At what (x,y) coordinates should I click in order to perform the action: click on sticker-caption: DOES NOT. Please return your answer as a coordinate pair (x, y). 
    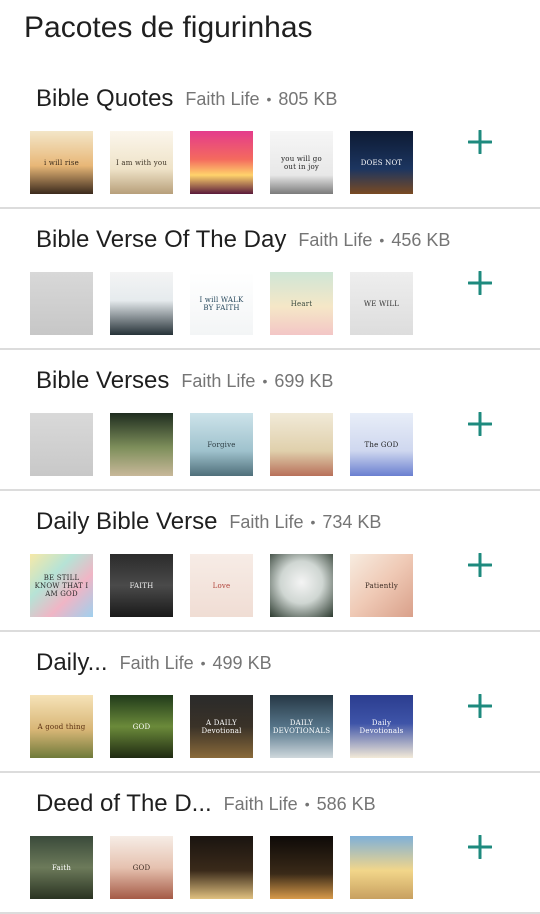
    Looking at the image, I should click on (381, 162).